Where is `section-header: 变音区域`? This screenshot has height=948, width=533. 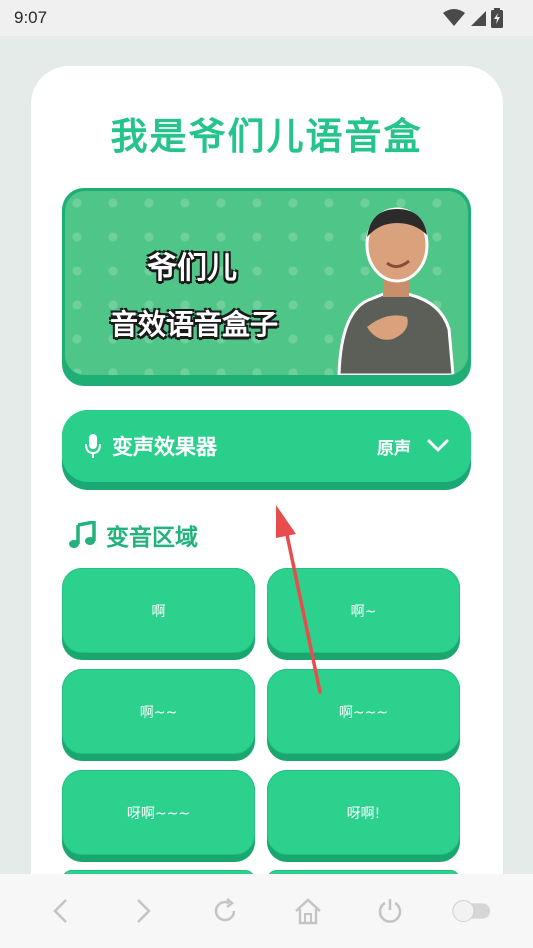
section-header: 变音区域 is located at coordinates (133, 535).